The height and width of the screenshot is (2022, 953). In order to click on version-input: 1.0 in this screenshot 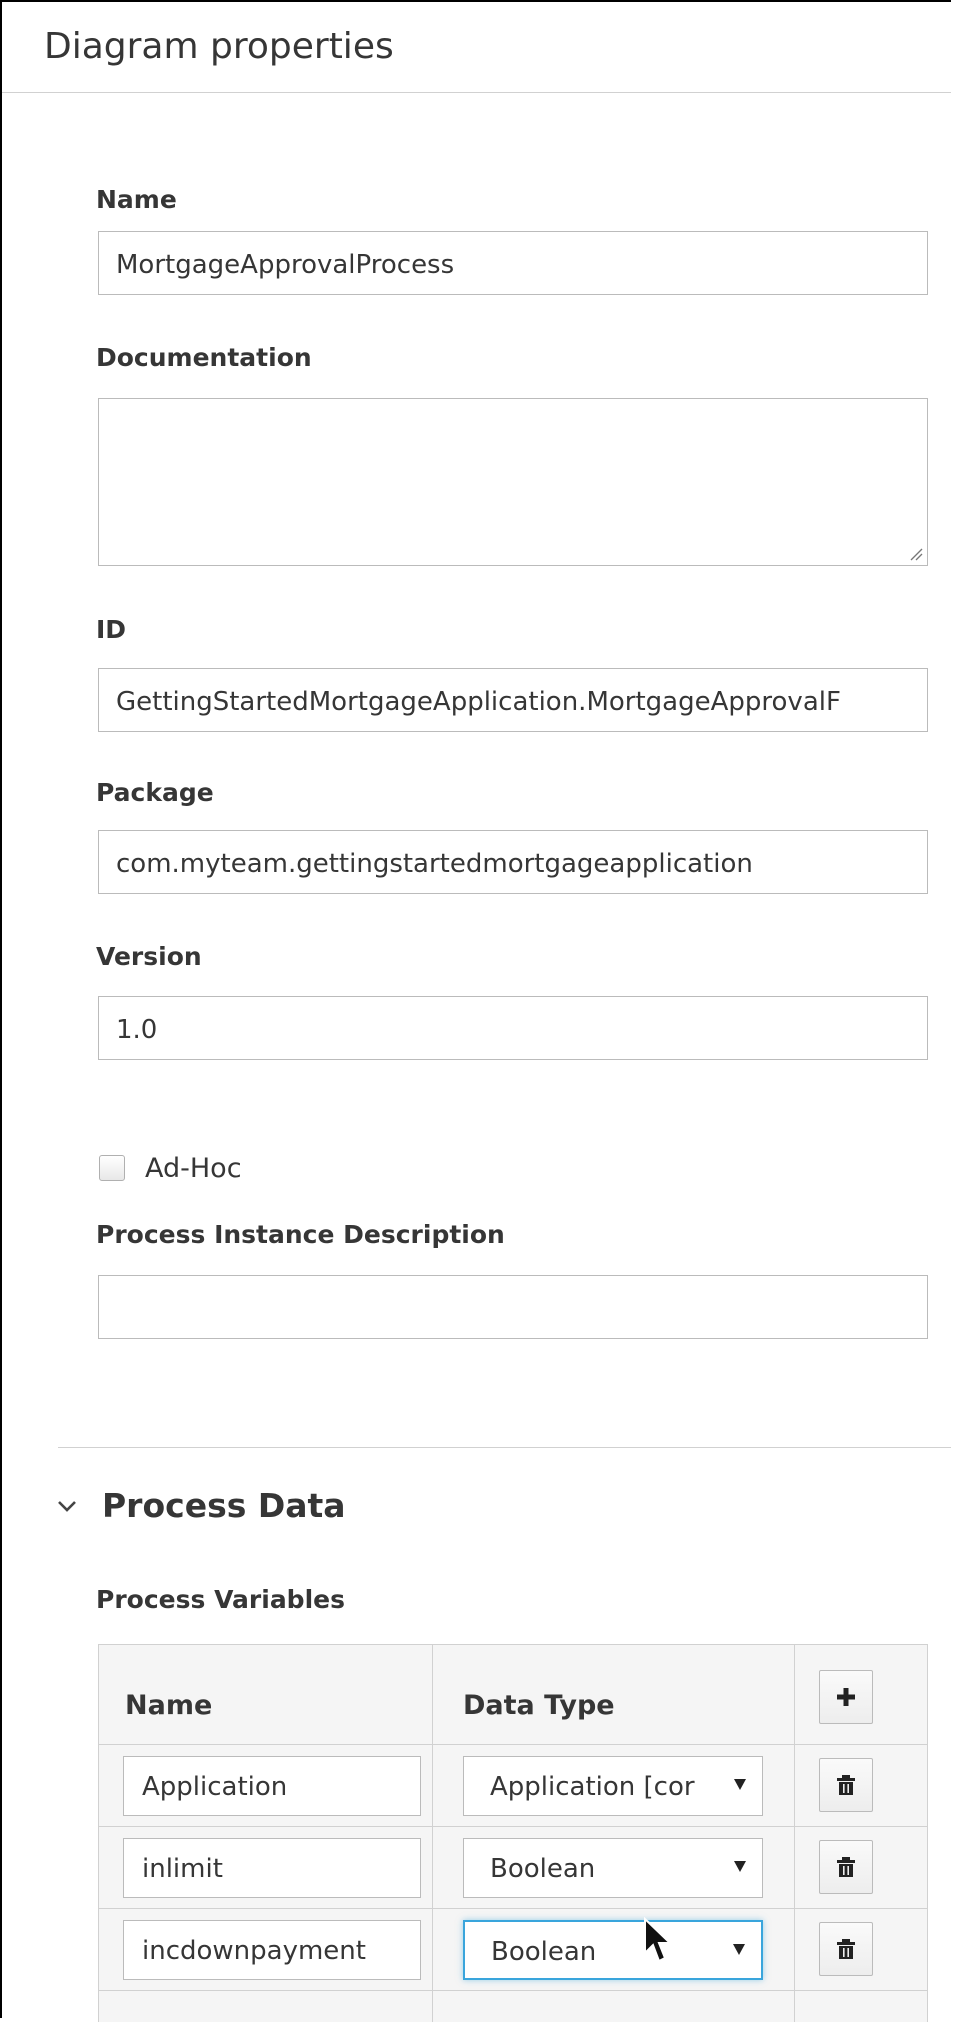, I will do `click(513, 1028)`.